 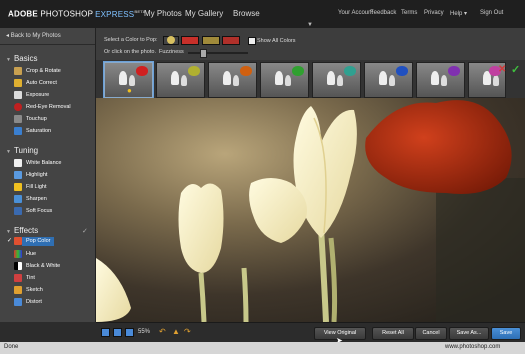 I want to click on tool-hue: Hue, so click(x=25, y=254).